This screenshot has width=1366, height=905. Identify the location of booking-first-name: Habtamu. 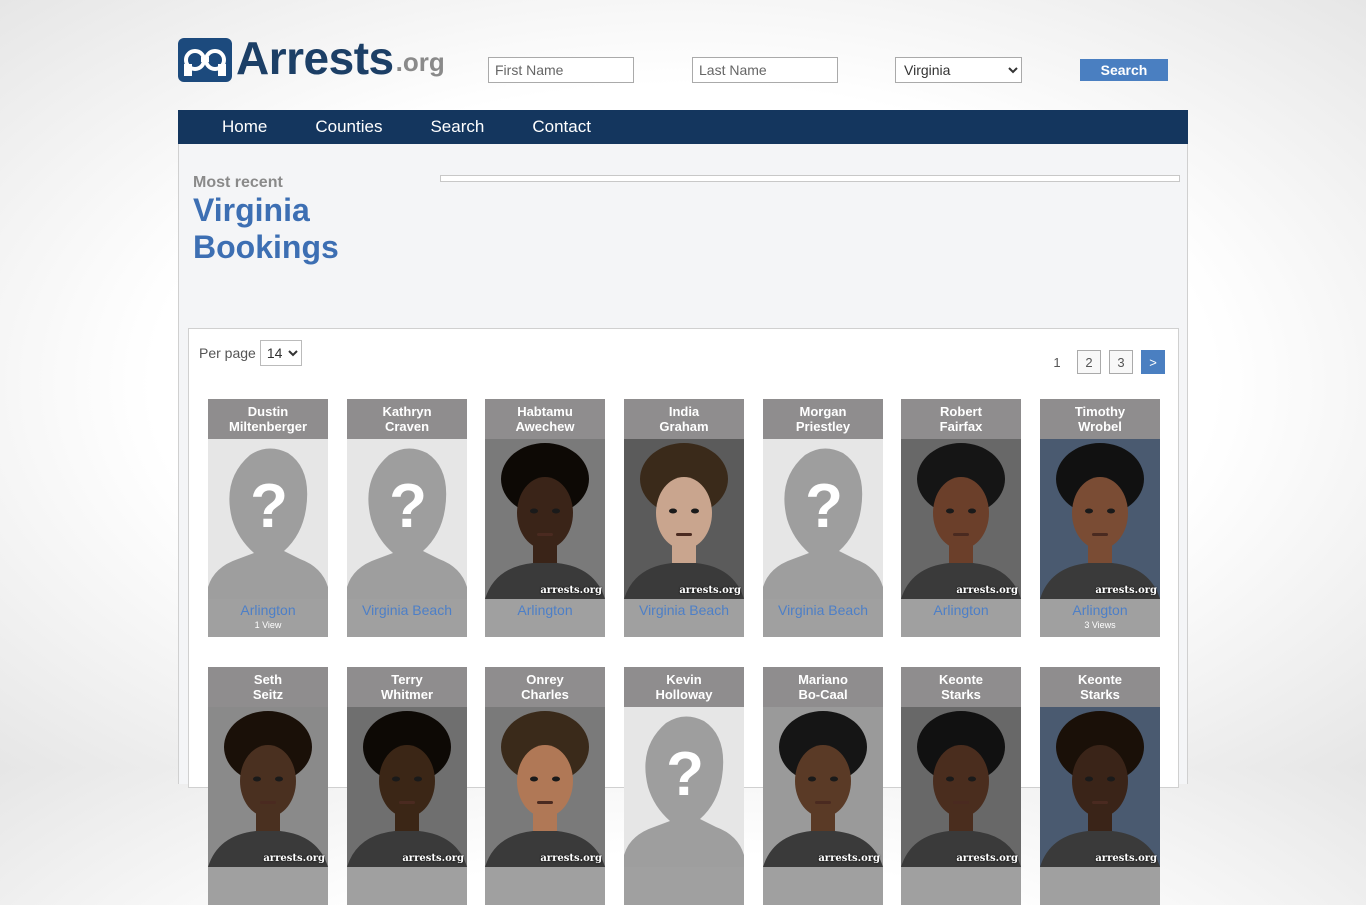
(545, 411).